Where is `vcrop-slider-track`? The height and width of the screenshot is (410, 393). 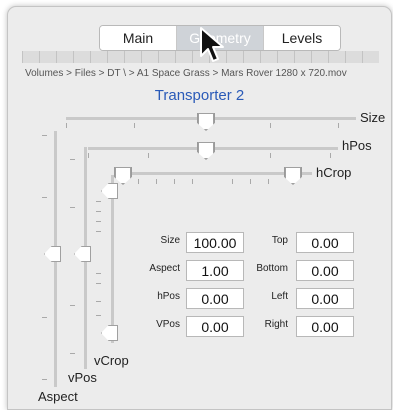
vcrop-slider-track is located at coordinates (112, 259).